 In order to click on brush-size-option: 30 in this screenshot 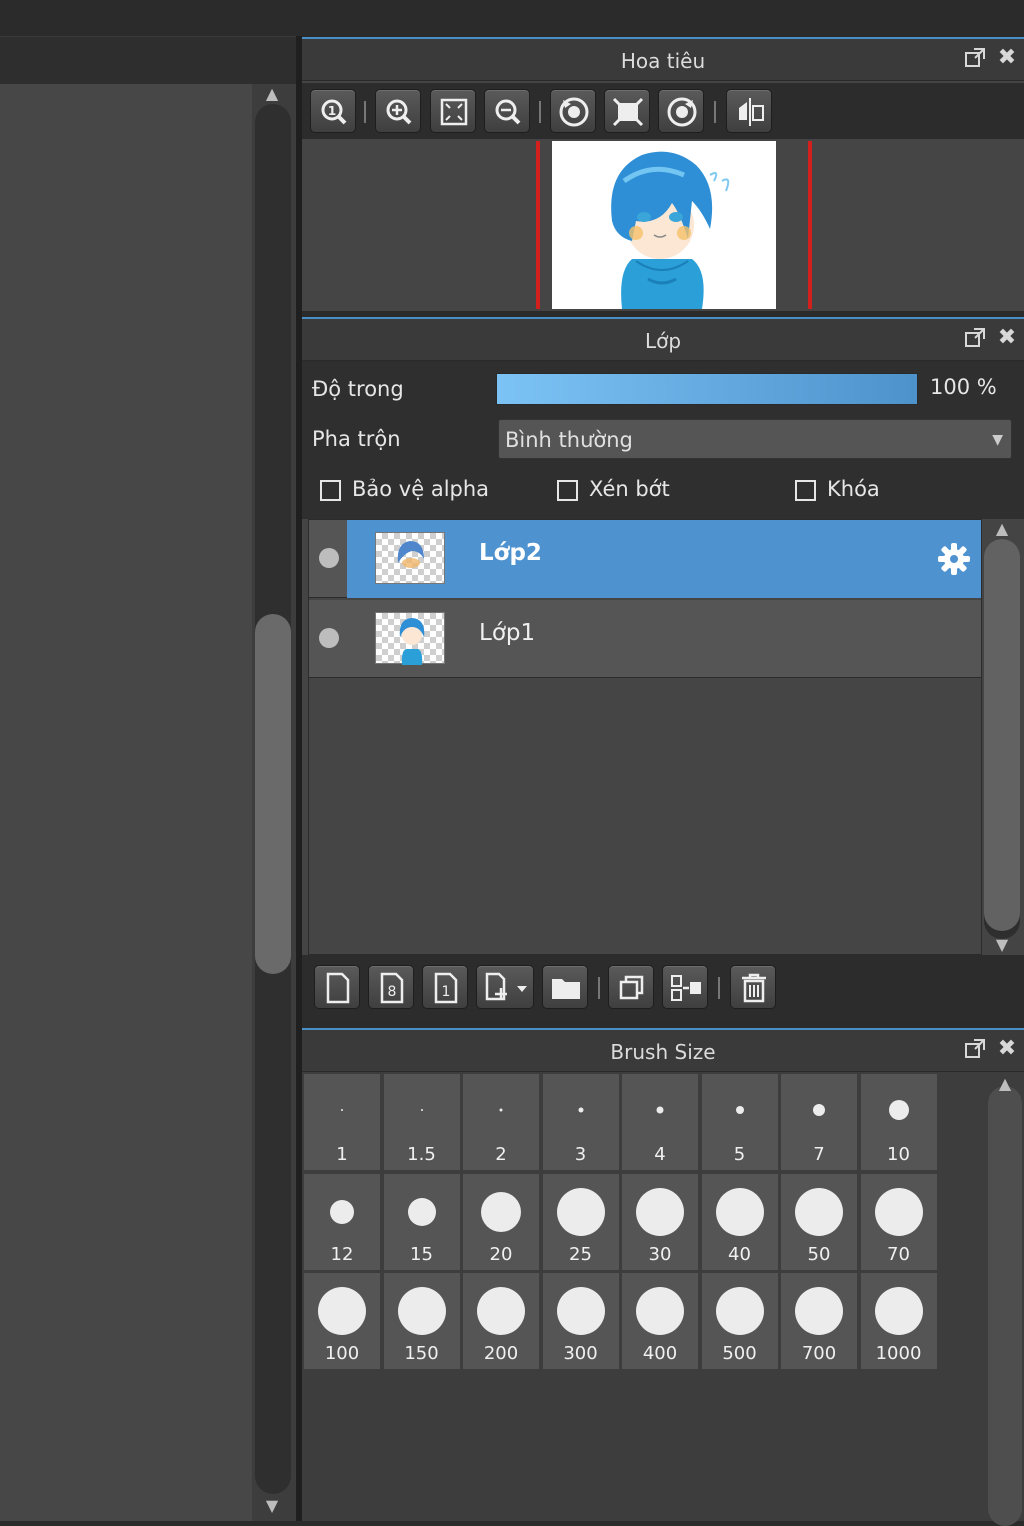, I will do `click(660, 1221)`.